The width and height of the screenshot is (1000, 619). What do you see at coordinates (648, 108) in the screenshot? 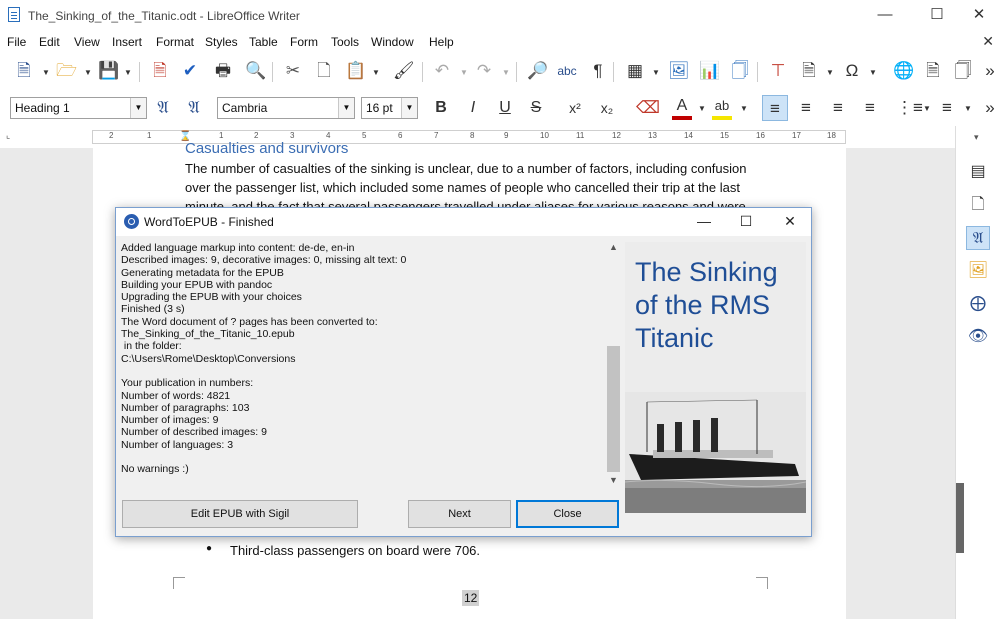
I see `clear-formatting-icon: ⌫` at bounding box center [648, 108].